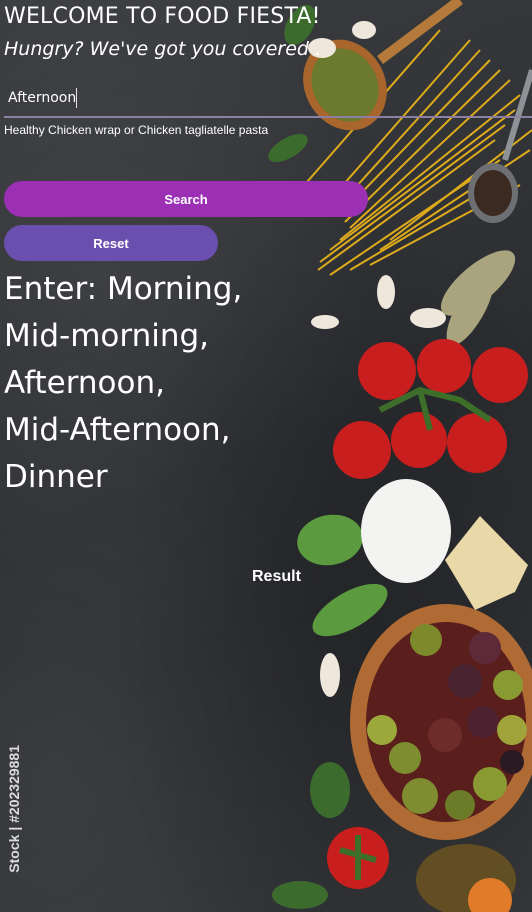 This screenshot has width=532, height=912. I want to click on app-subtitle: Hungry? We've got you covered ., so click(163, 49).